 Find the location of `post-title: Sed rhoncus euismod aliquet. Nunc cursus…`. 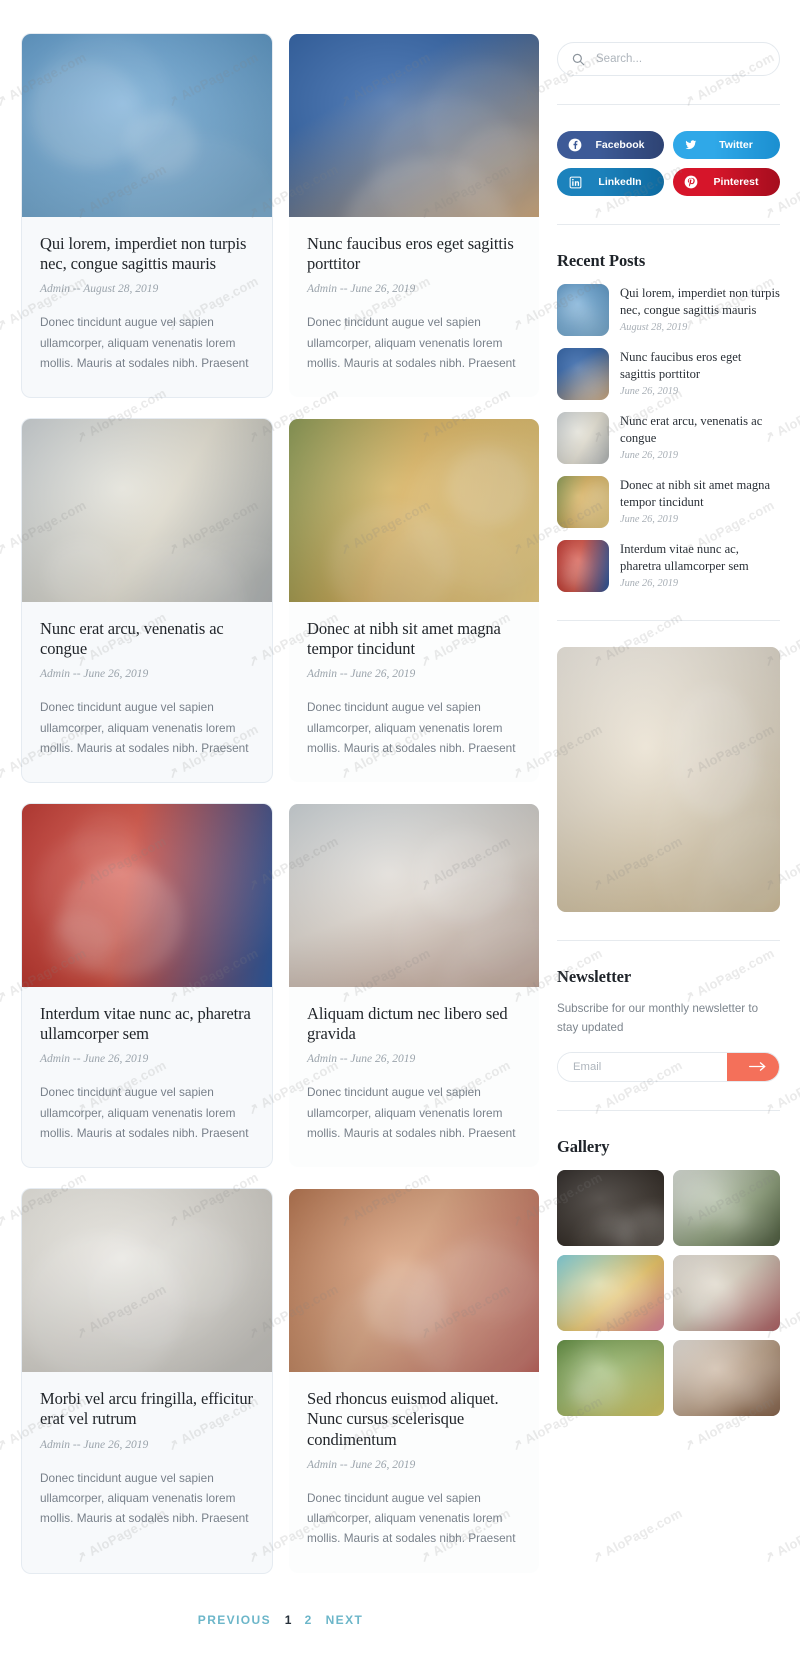

post-title: Sed rhoncus euismod aliquet. Nunc cursus… is located at coordinates (414, 1419).